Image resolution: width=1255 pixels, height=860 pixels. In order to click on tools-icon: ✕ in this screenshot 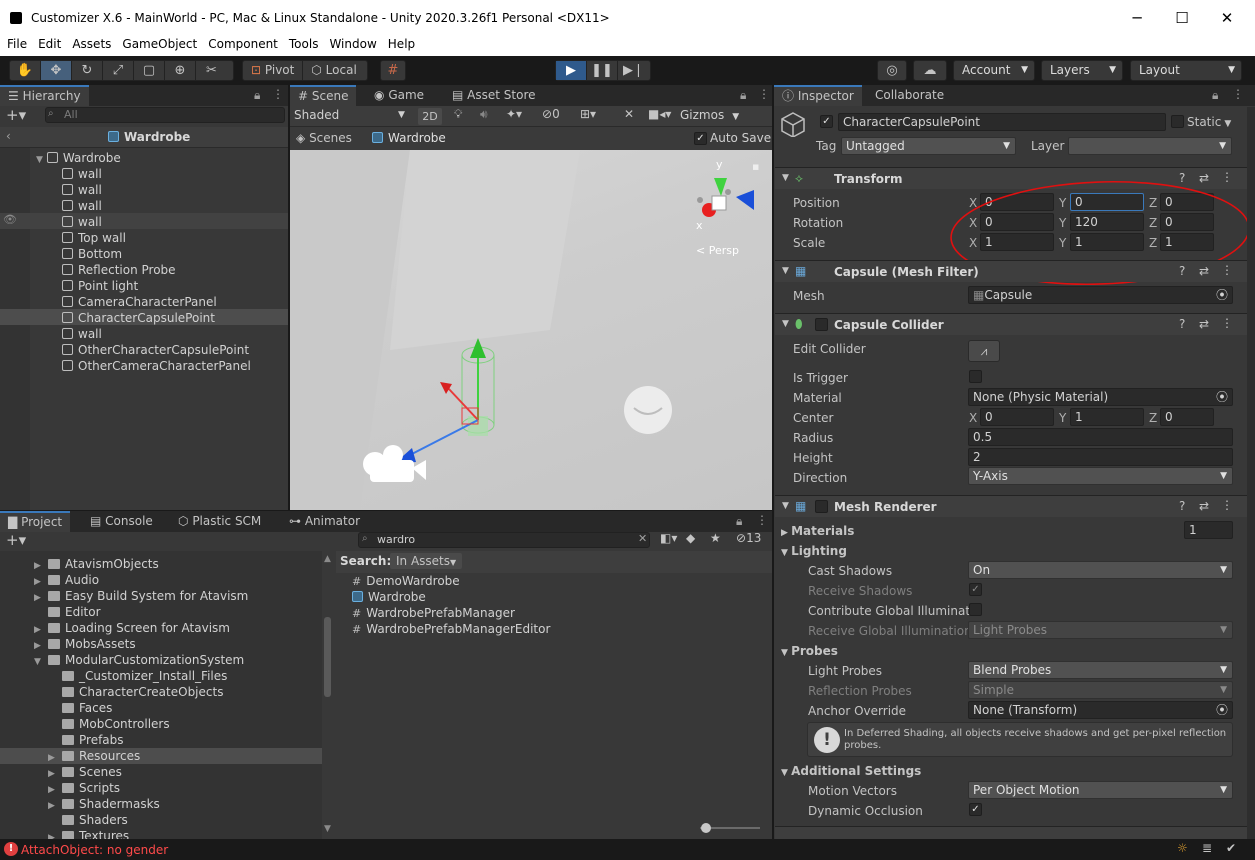, I will do `click(629, 114)`.